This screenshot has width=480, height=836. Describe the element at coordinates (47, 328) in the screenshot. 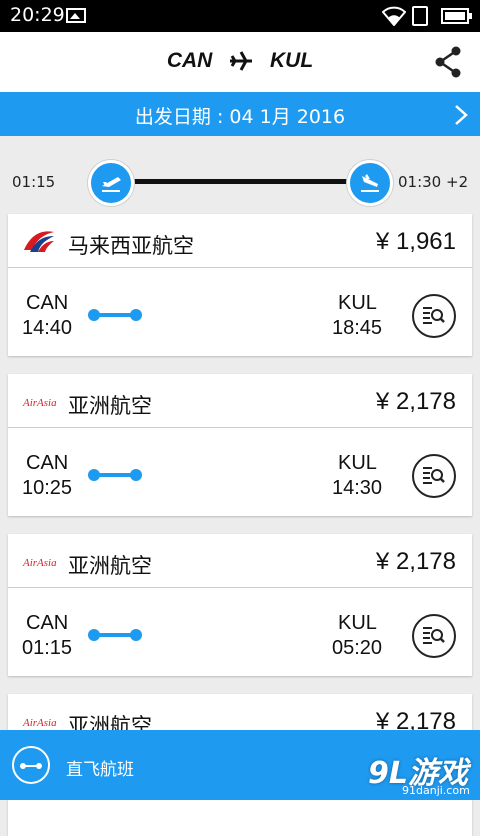

I see `departure-time: 14:40` at that location.